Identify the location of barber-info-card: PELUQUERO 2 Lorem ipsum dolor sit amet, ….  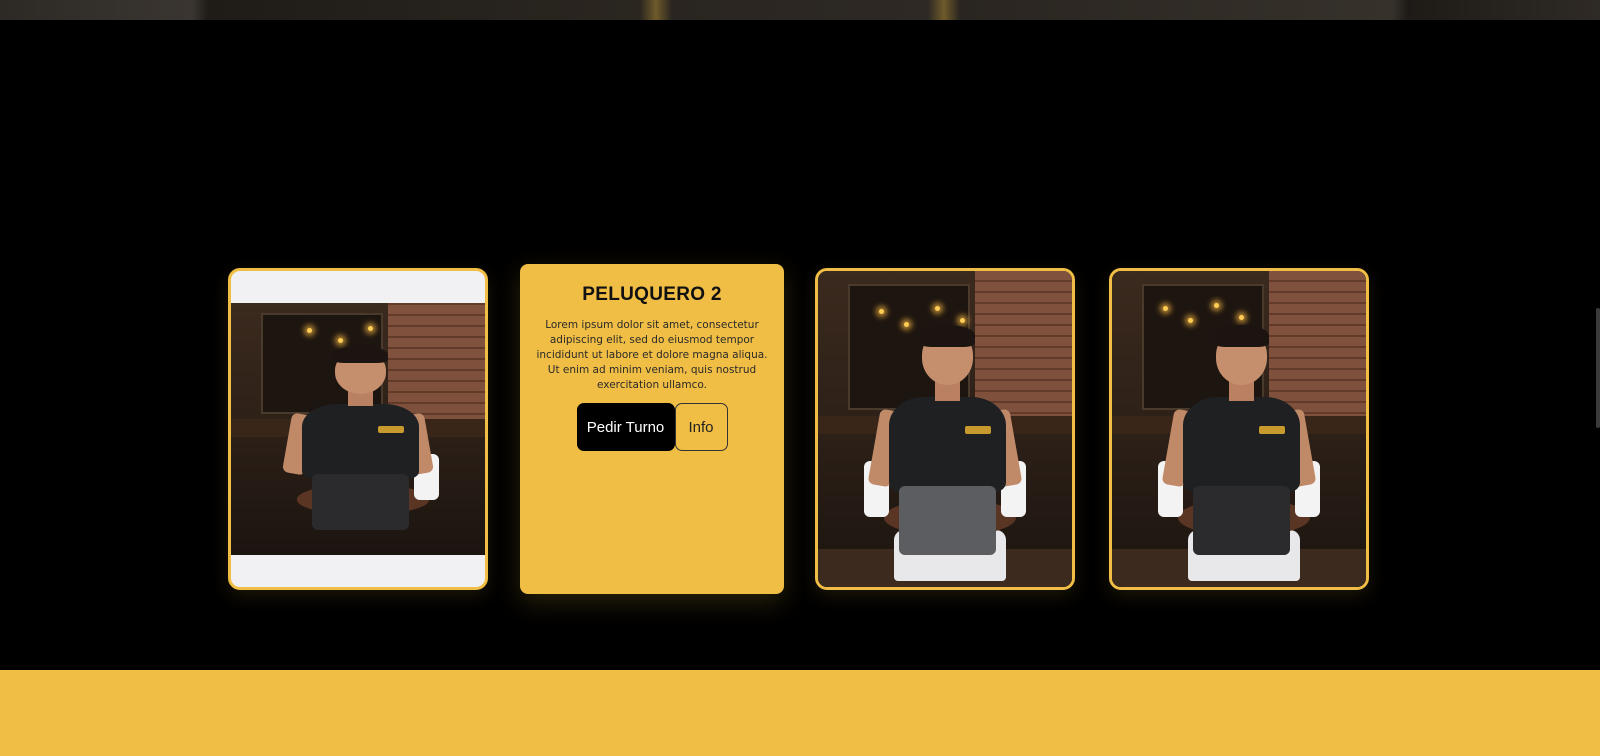
(652, 429).